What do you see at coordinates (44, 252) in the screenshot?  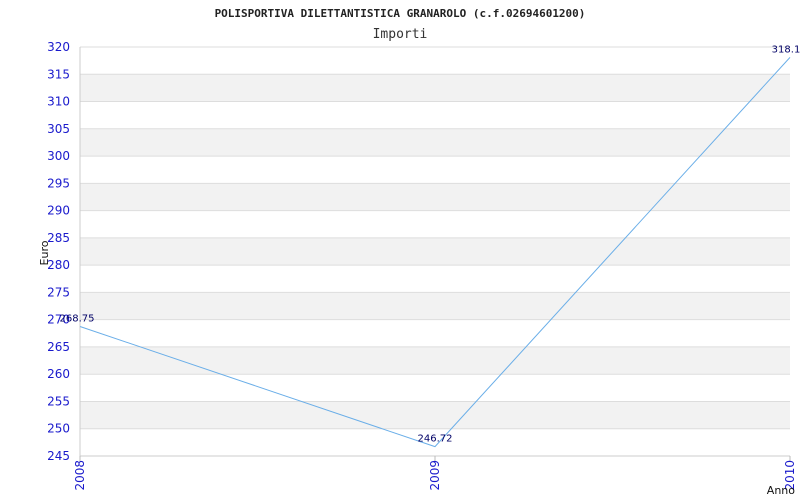 I see `y-axis-label: Euro` at bounding box center [44, 252].